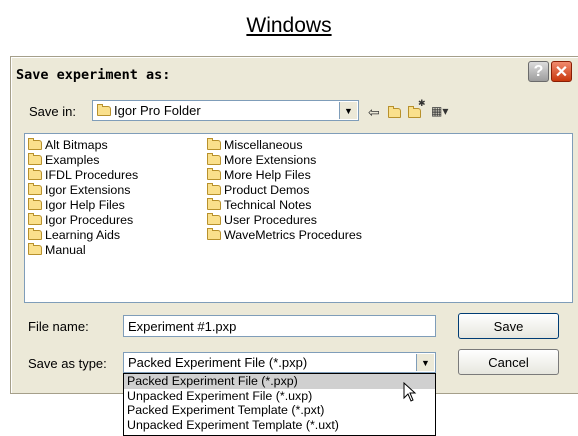 The image size is (578, 436). I want to click on folder-item-label: Igor Extensions, so click(88, 190).